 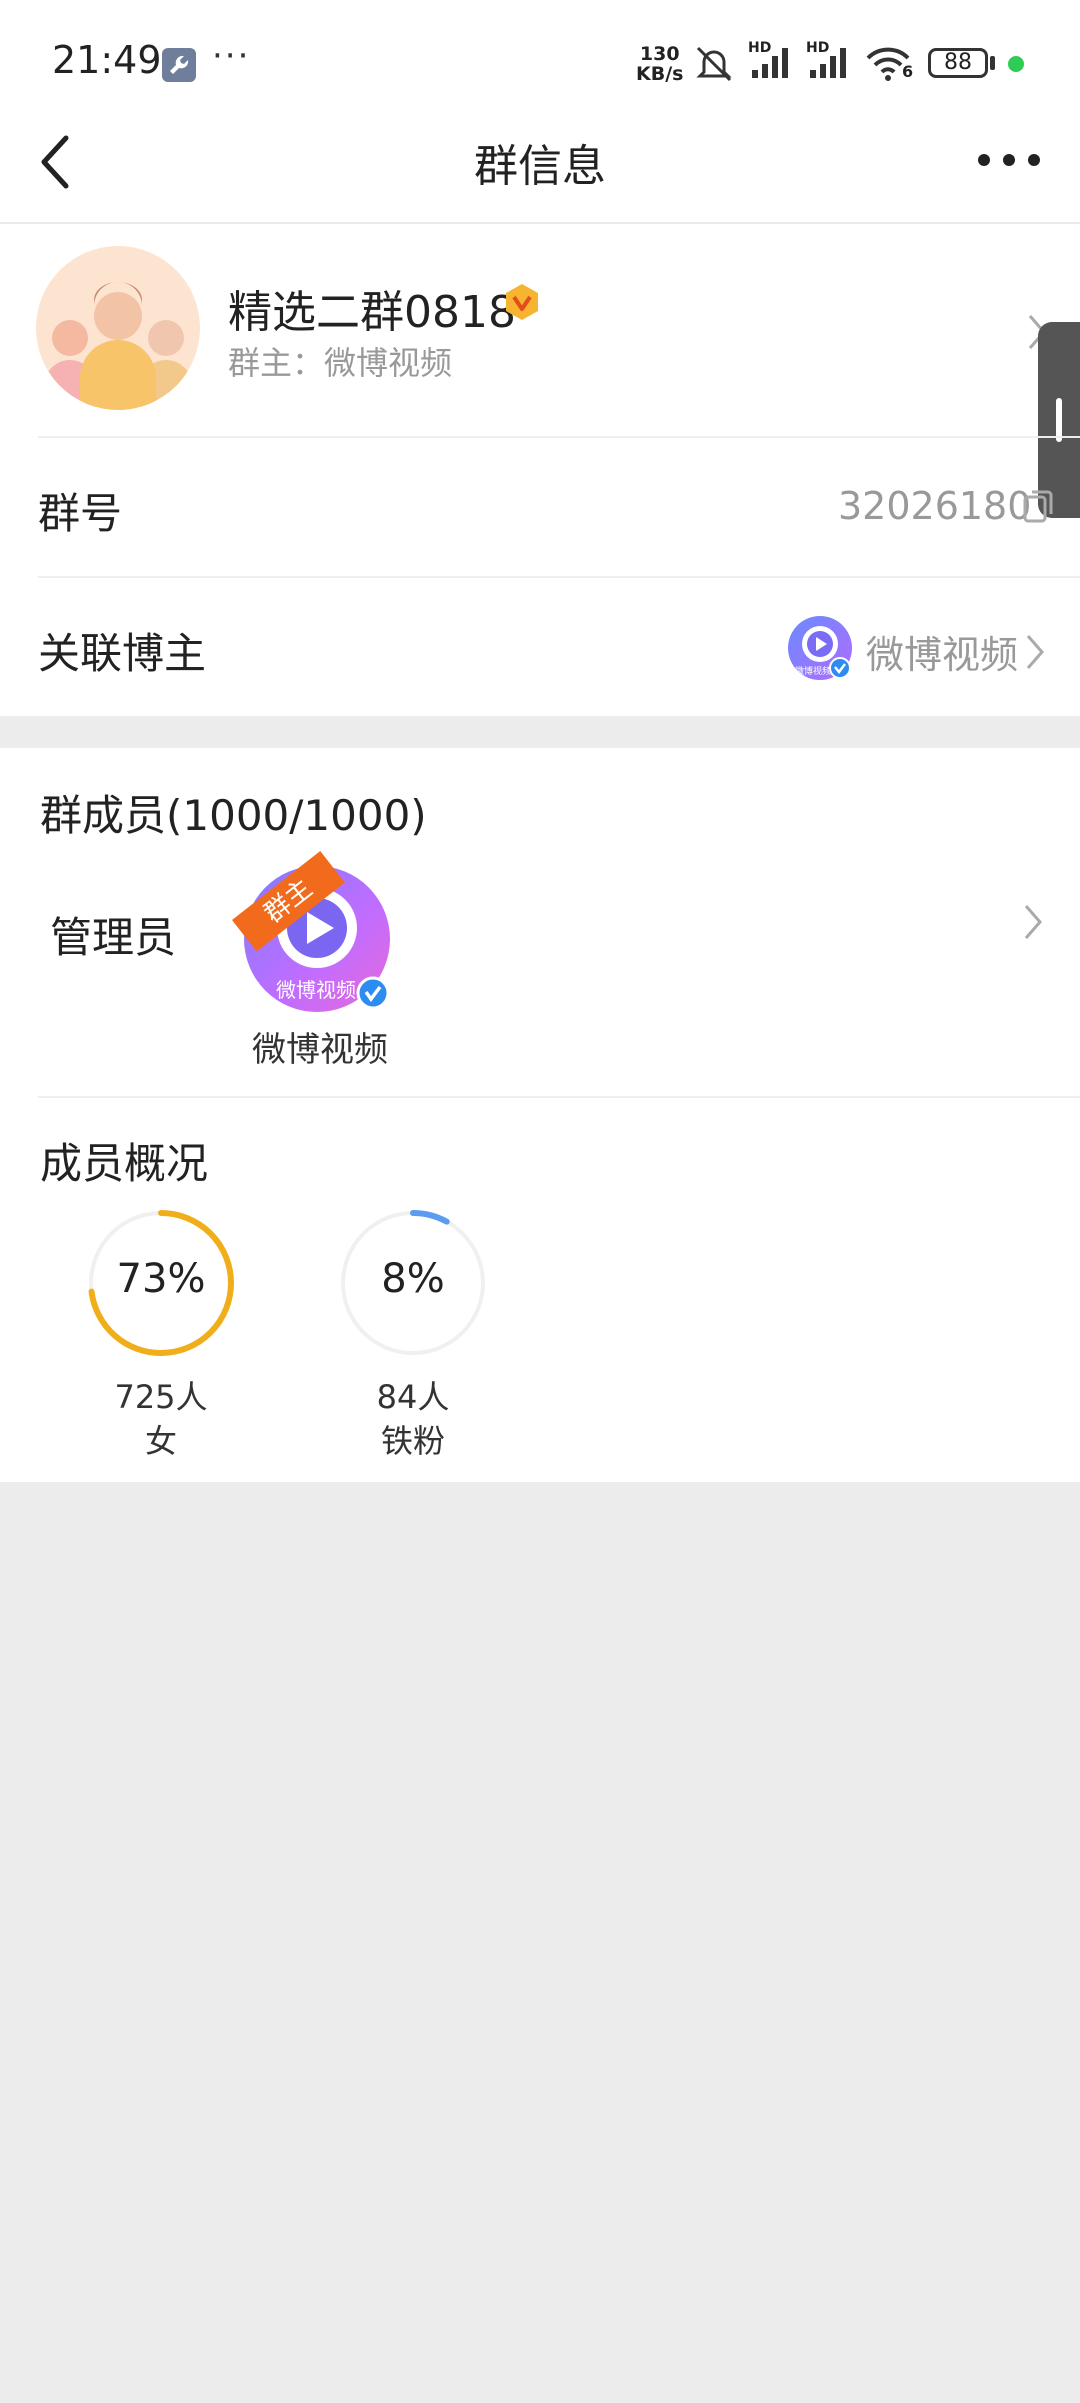 What do you see at coordinates (160, 1441) in the screenshot?
I see `stat-label: 女` at bounding box center [160, 1441].